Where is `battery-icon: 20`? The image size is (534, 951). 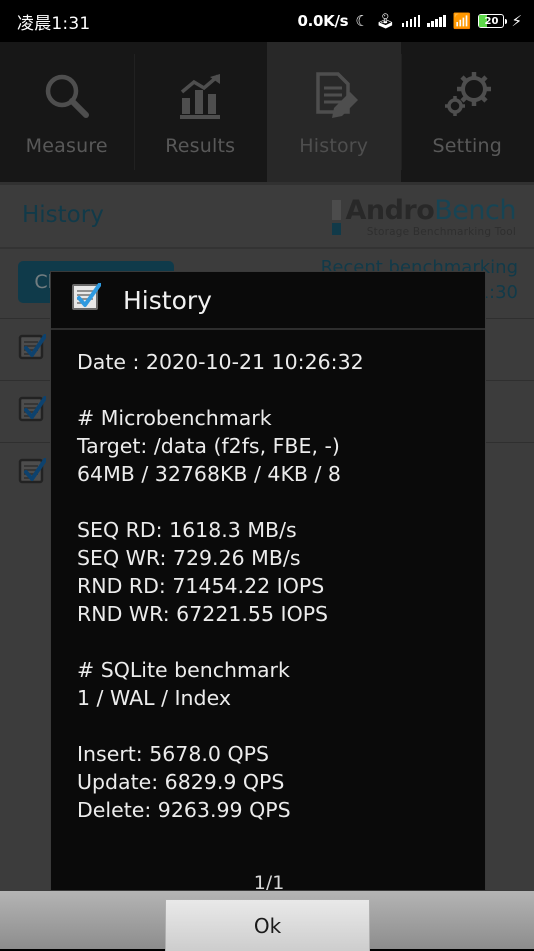 battery-icon: 20 is located at coordinates (491, 21).